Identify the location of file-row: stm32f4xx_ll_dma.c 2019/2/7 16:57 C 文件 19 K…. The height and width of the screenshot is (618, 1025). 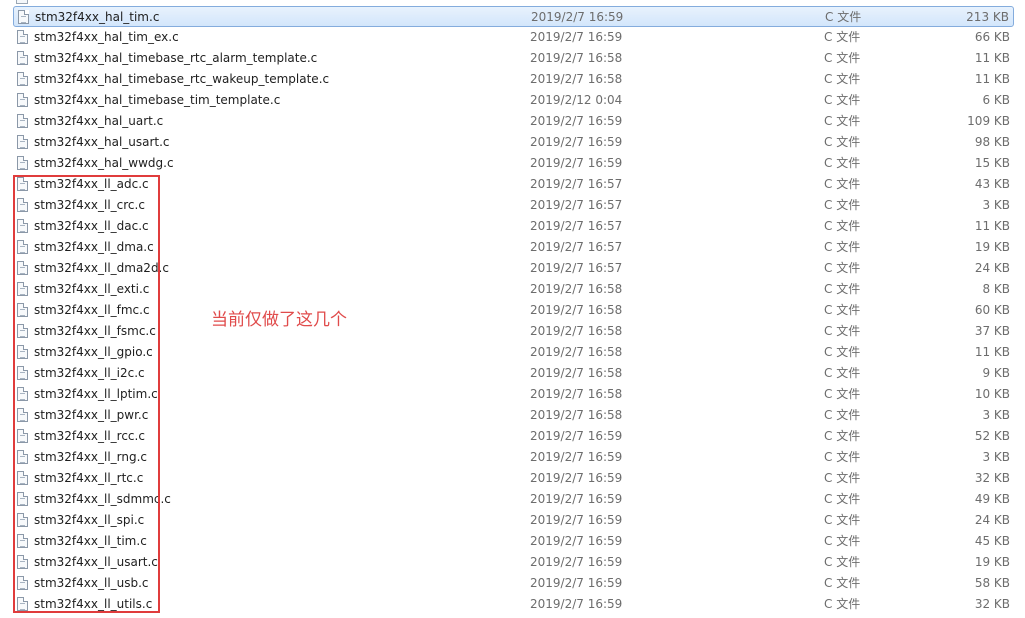
(513, 247).